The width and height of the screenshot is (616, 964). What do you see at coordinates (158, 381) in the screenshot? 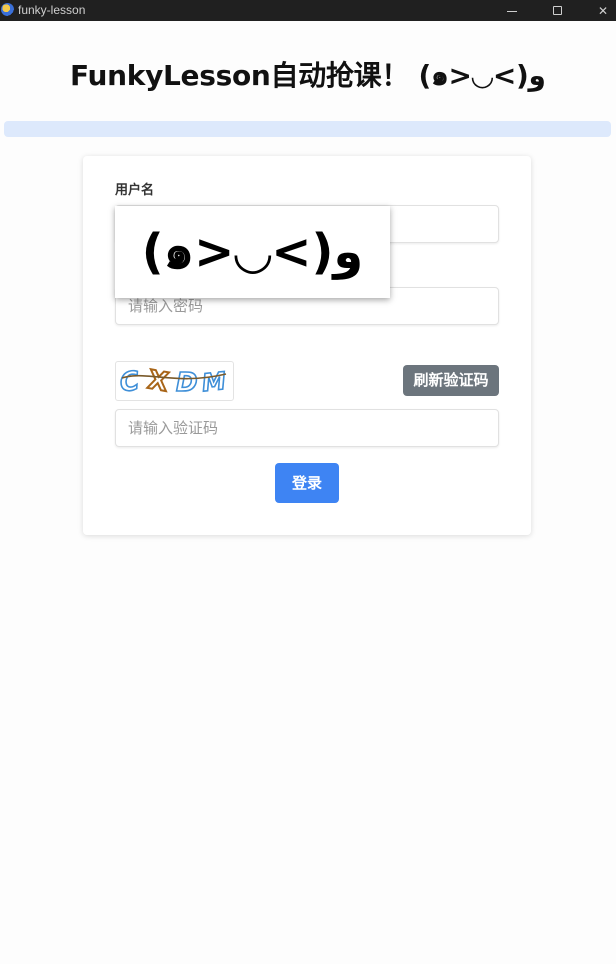
I see `svg-text: X` at bounding box center [158, 381].